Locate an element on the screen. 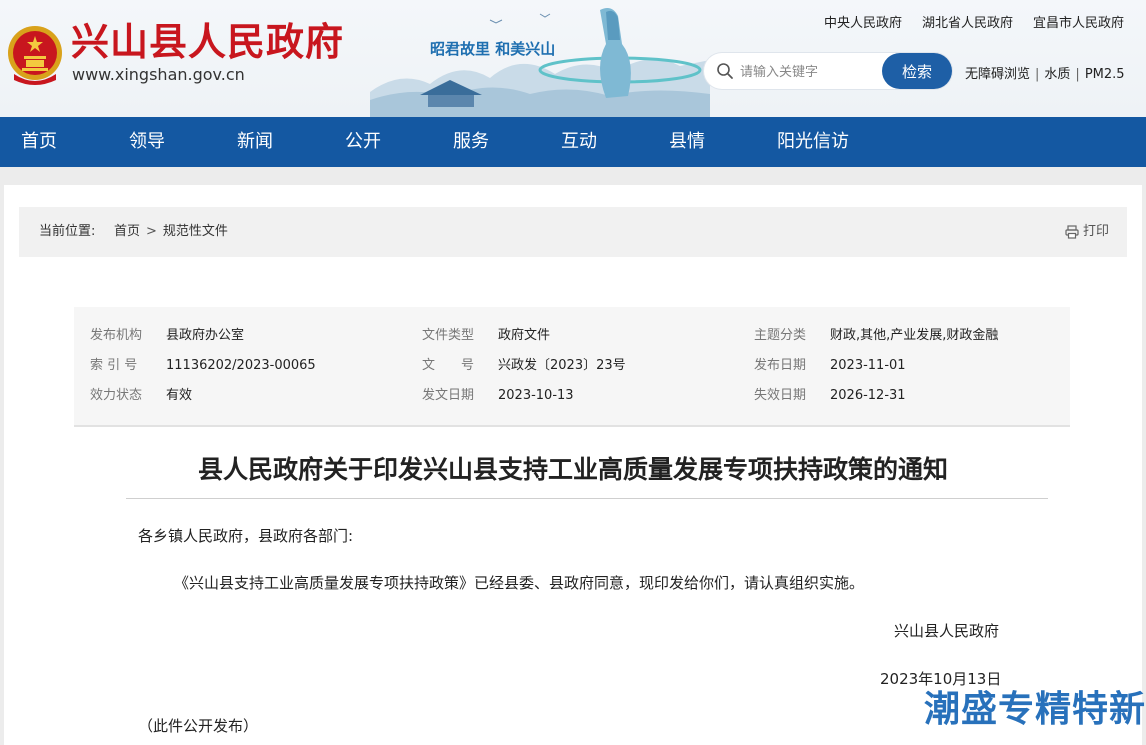 The height and width of the screenshot is (745, 1146). nav-item-home: 首页 is located at coordinates (39, 142).